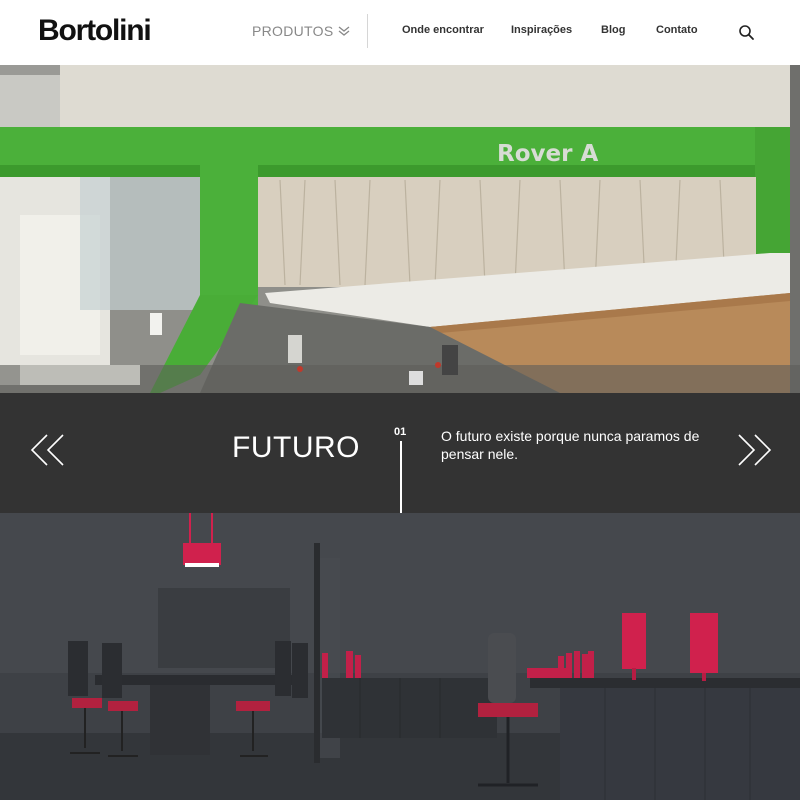 Image resolution: width=800 pixels, height=800 pixels. Describe the element at coordinates (95, 31) in the screenshot. I see `logo: Bortolini` at that location.